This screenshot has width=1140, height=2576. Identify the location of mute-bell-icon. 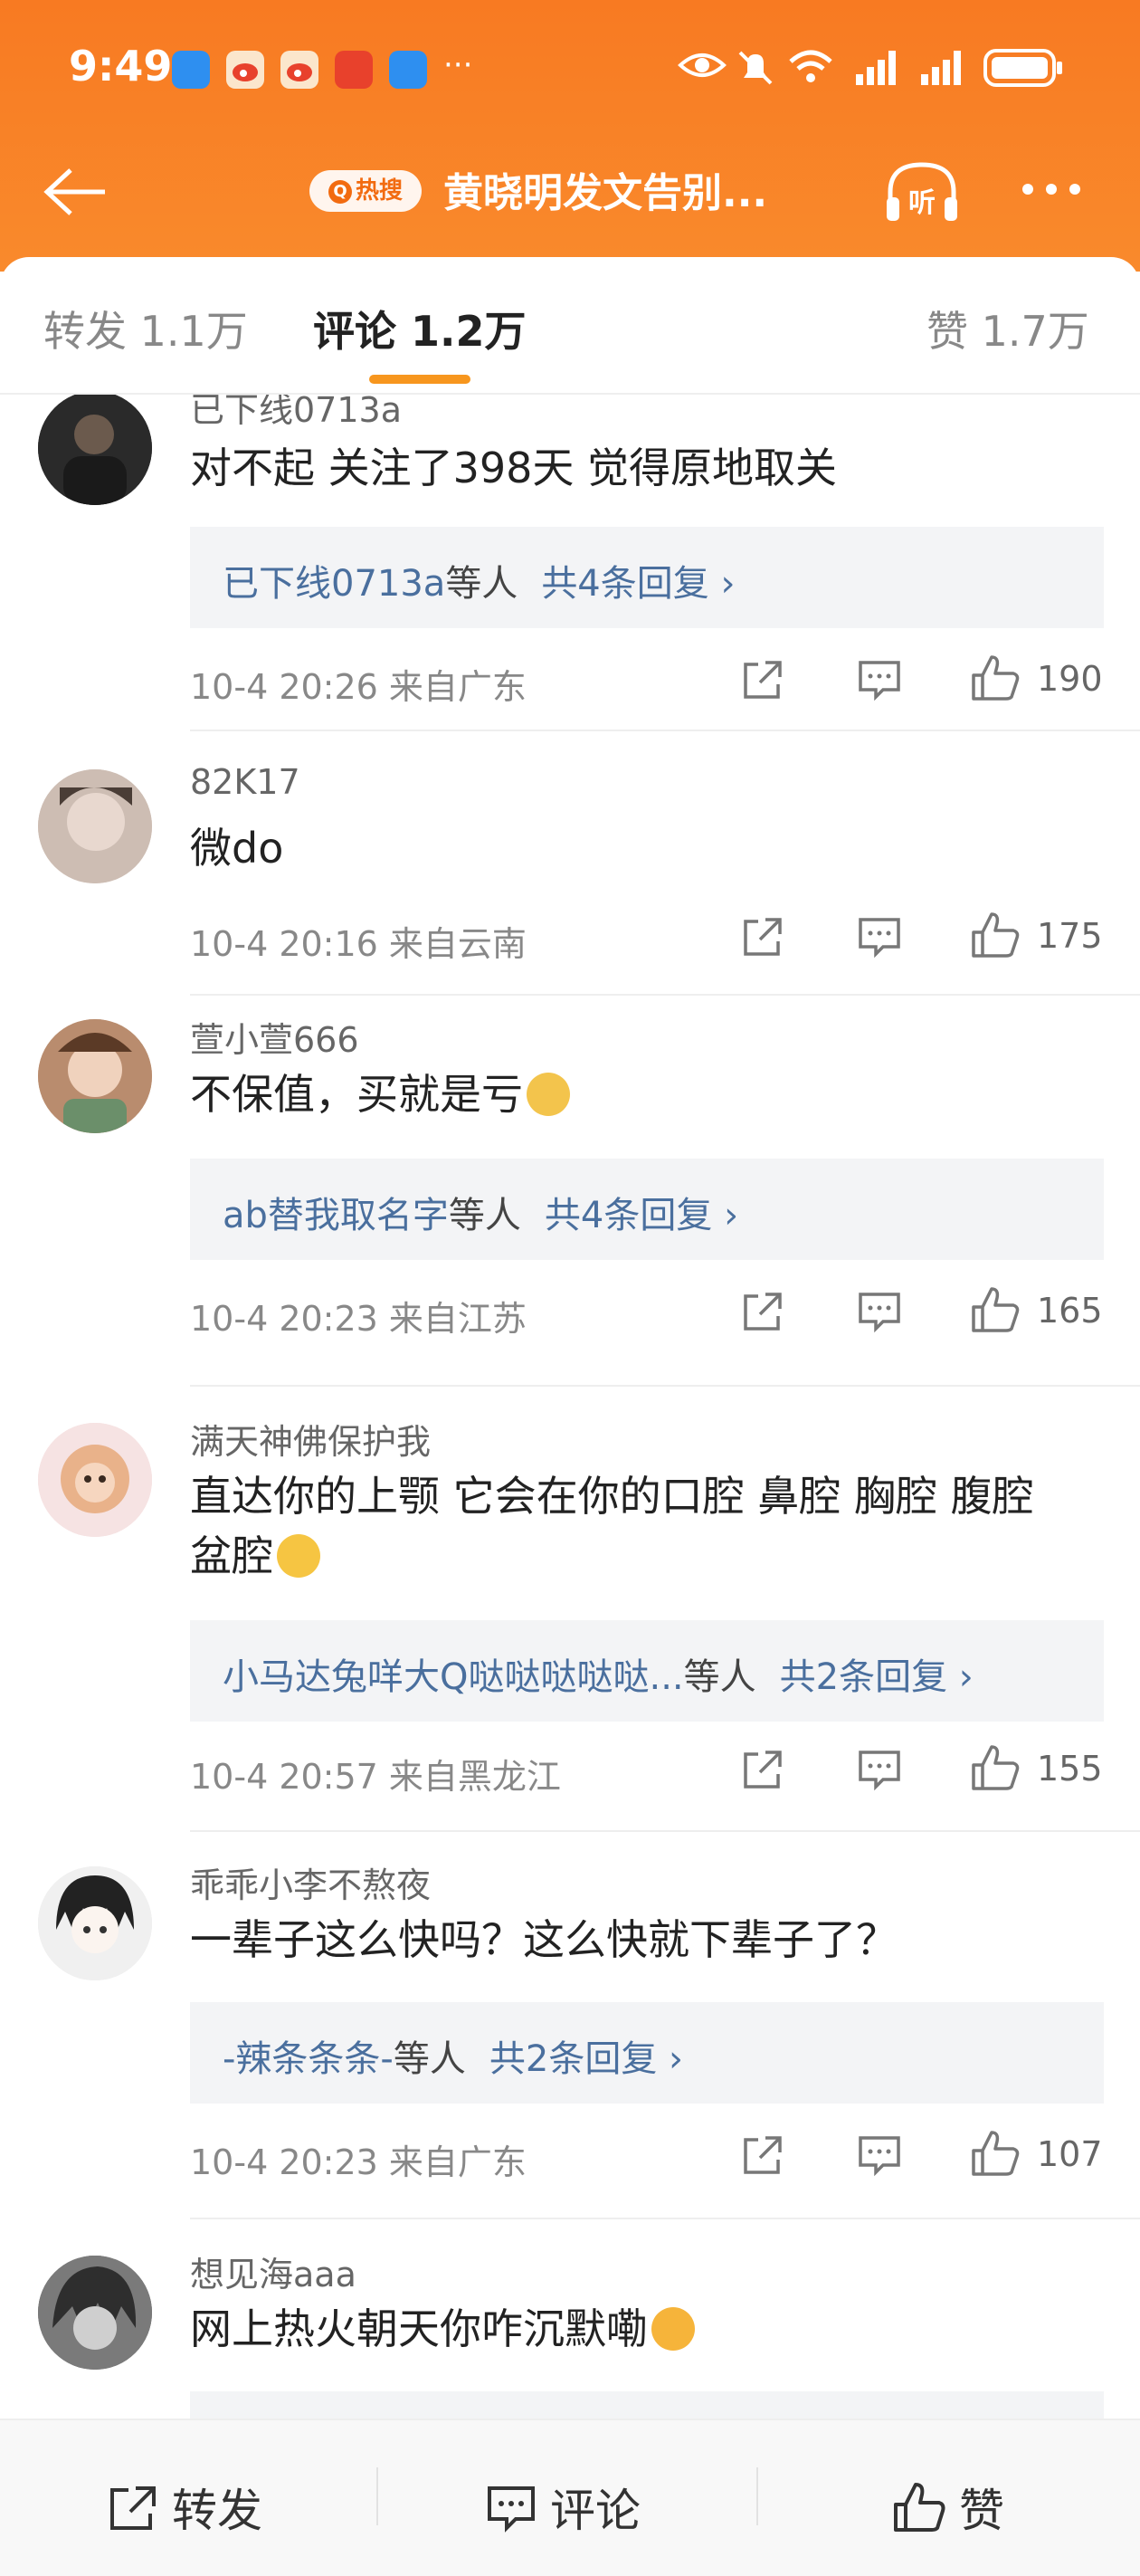
(756, 68).